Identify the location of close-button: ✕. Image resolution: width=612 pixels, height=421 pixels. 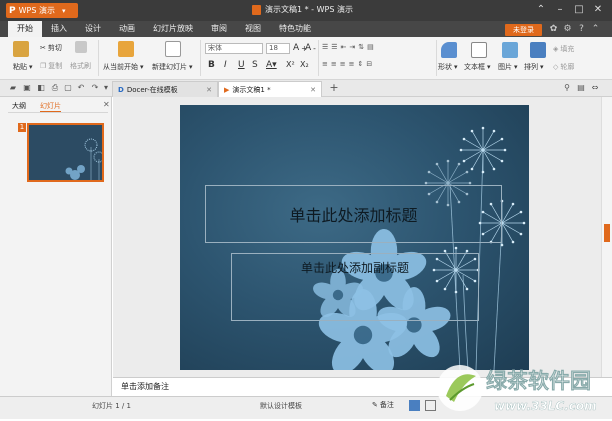
(598, 10).